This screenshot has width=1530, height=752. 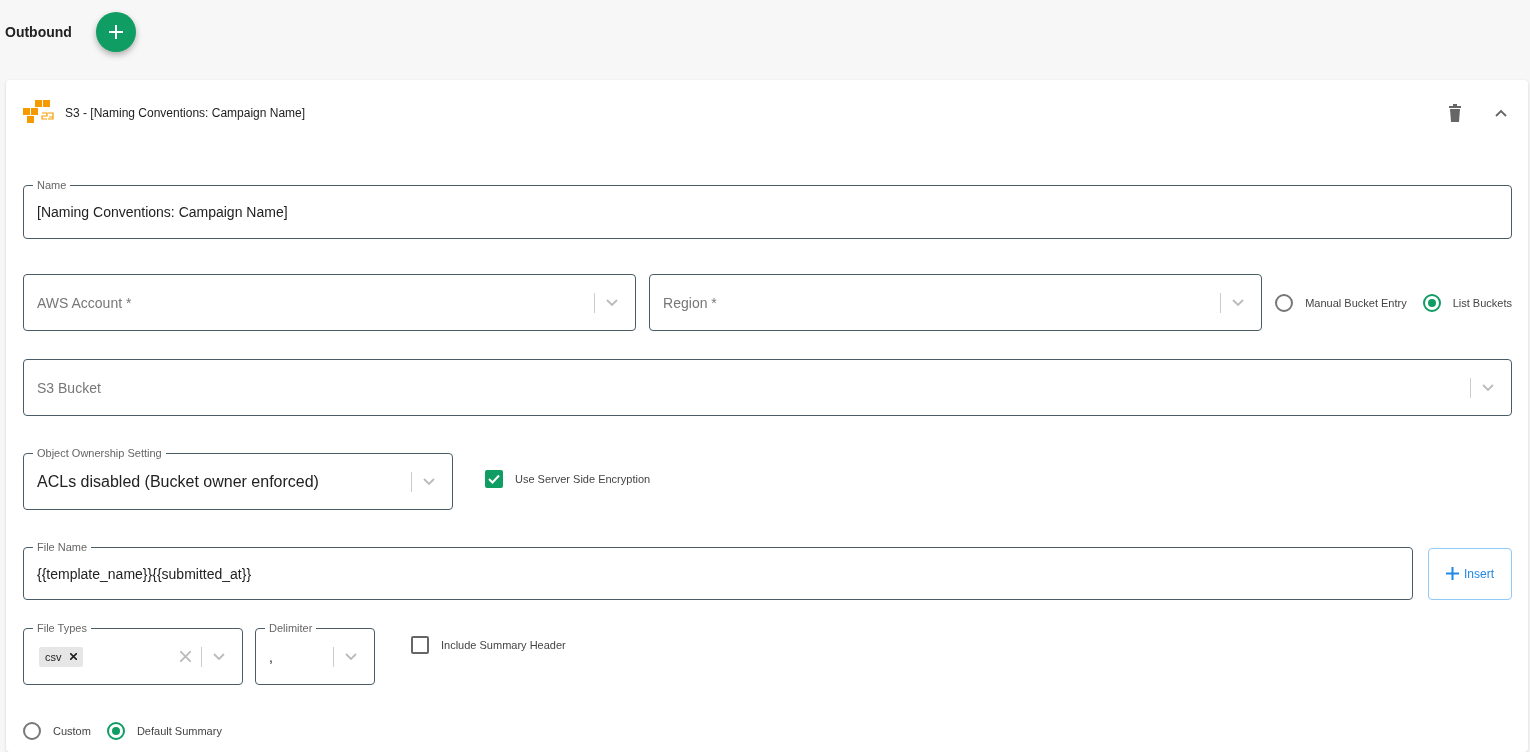 What do you see at coordinates (73, 656) in the screenshot?
I see `remove-icon` at bounding box center [73, 656].